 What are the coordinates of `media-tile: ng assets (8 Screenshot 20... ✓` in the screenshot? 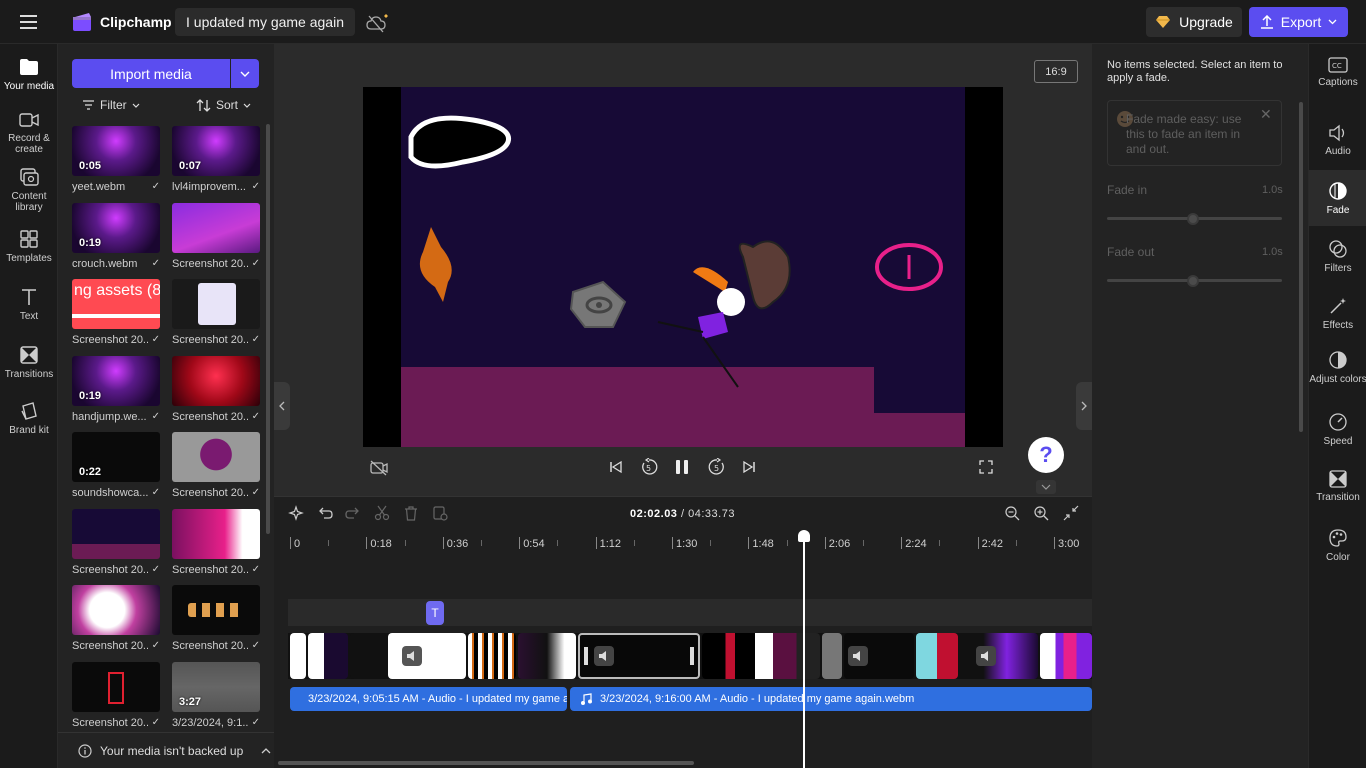 It's located at (116, 314).